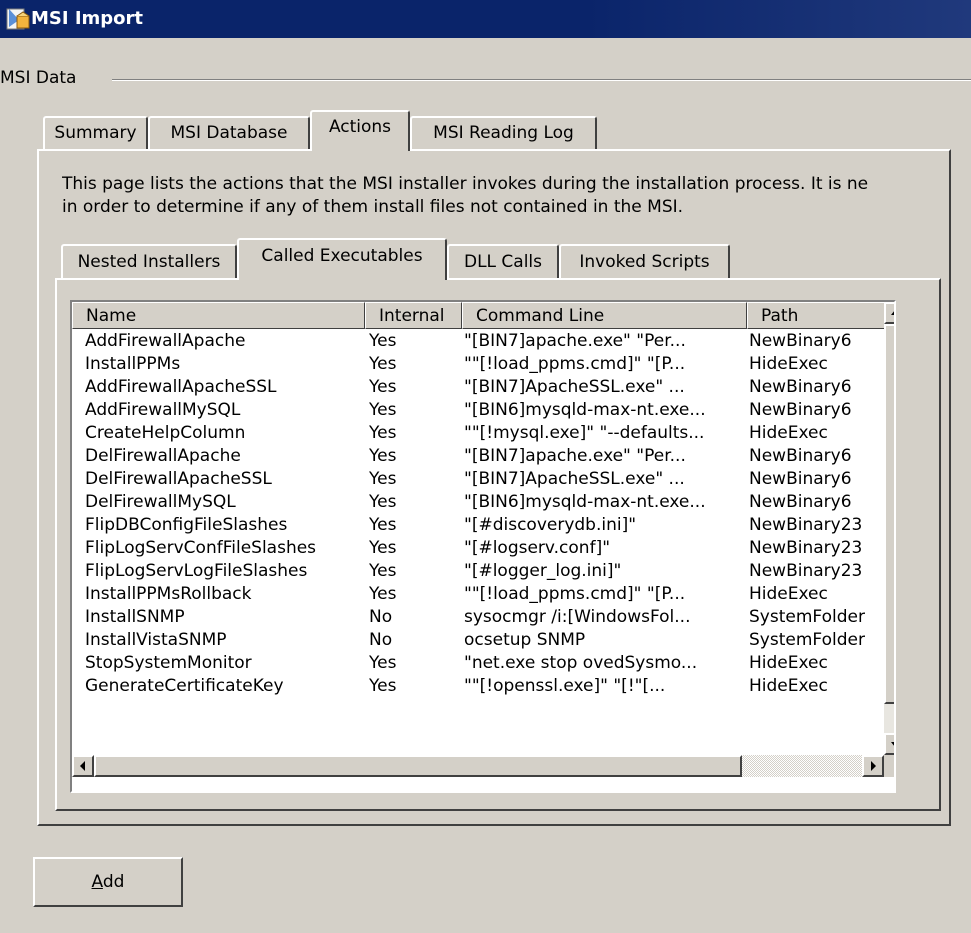  I want to click on tab-actions: Actions, so click(360, 130).